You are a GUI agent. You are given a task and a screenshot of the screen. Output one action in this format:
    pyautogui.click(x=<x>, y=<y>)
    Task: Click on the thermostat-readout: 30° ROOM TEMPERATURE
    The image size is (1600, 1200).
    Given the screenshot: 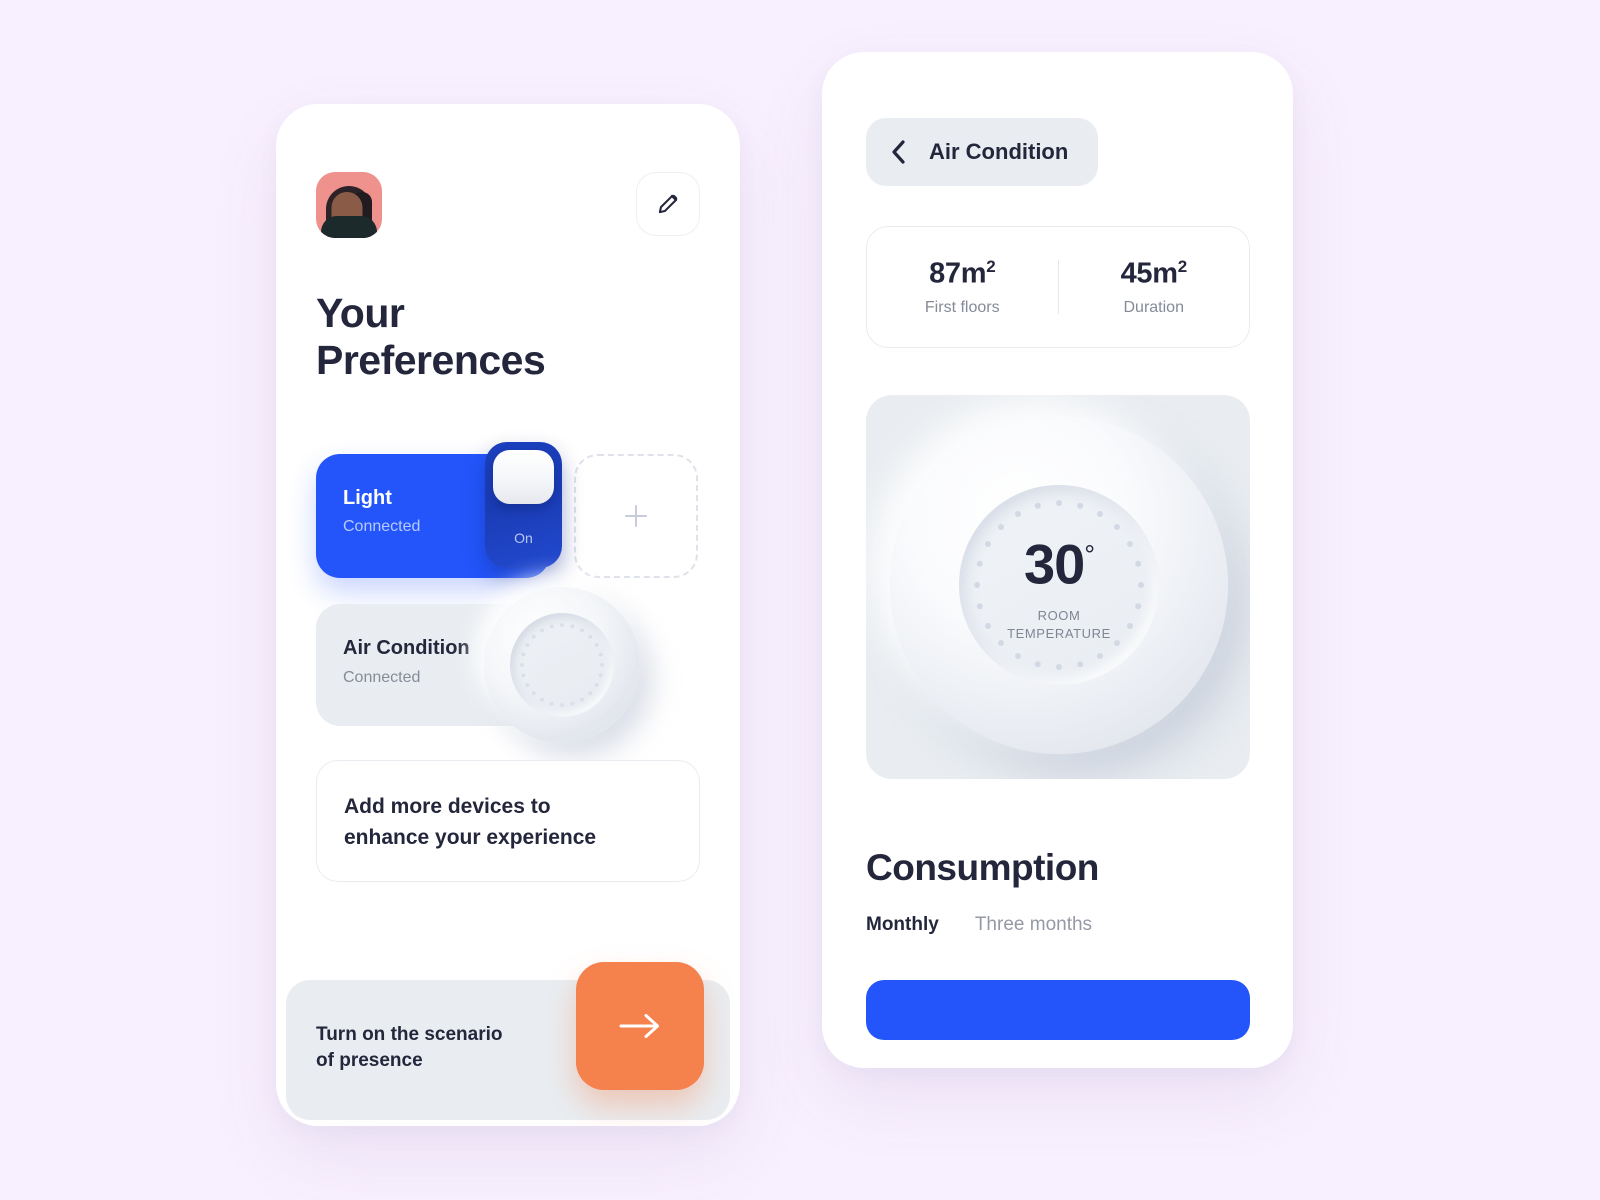 What is the action you would take?
    pyautogui.click(x=1059, y=585)
    